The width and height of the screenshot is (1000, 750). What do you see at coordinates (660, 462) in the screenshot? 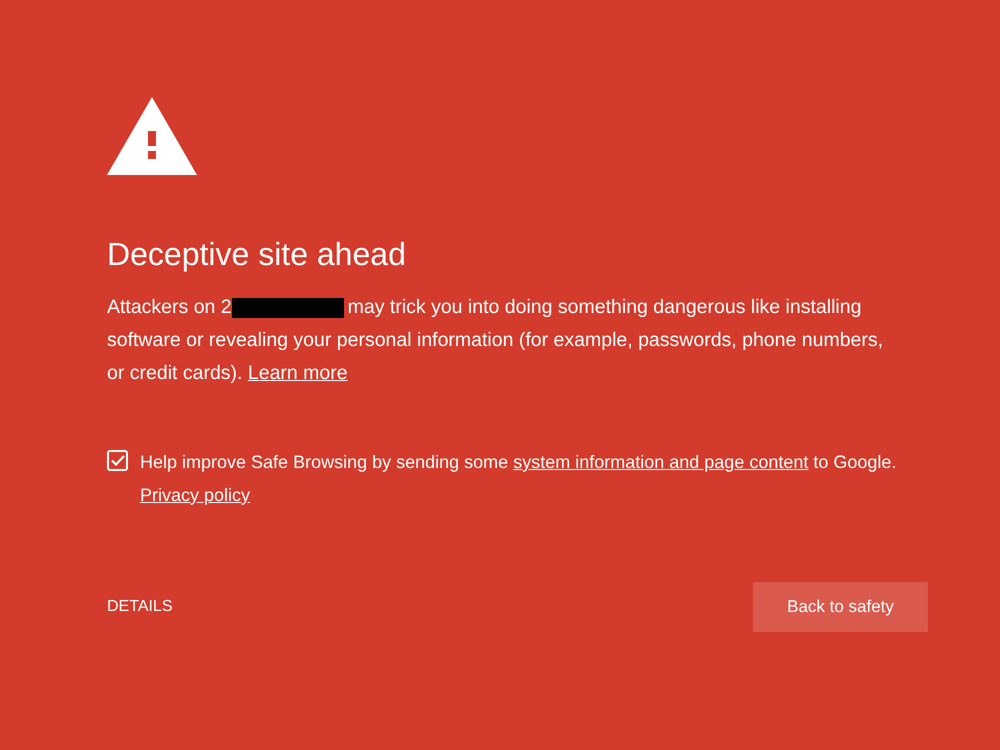
I see `system-info-link: system information and page content` at bounding box center [660, 462].